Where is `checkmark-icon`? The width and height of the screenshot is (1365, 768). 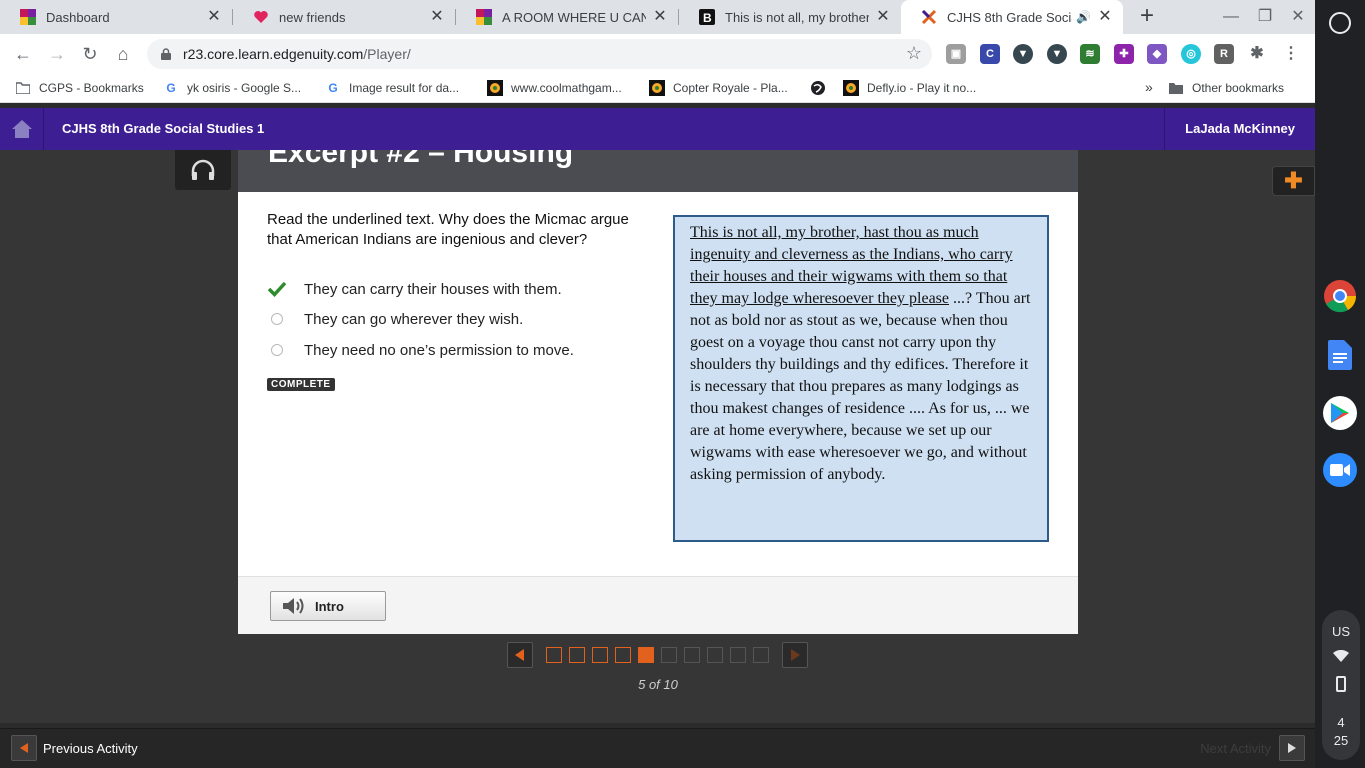 checkmark-icon is located at coordinates (277, 289).